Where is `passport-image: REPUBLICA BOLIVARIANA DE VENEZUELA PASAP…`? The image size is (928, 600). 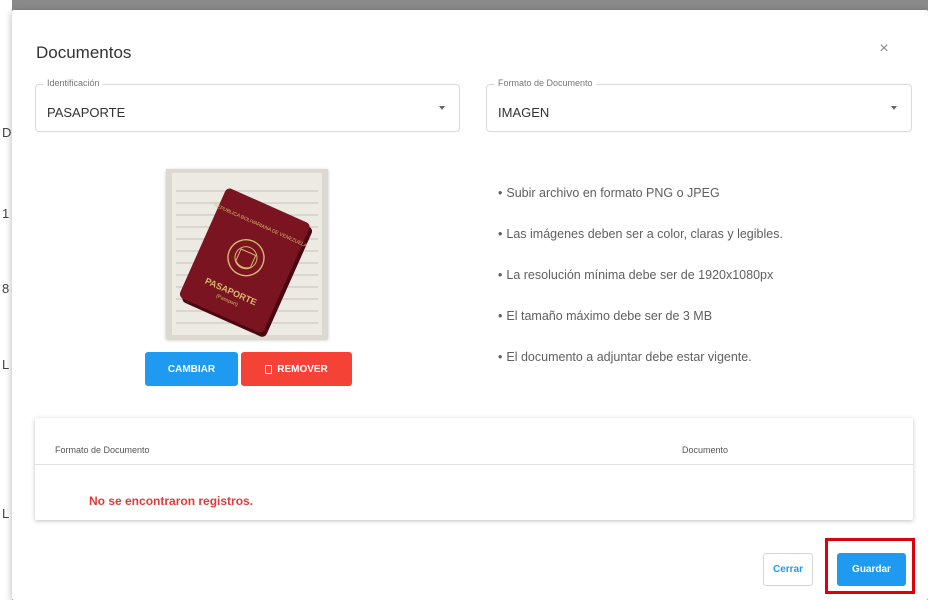 passport-image: REPUBLICA BOLIVARIANA DE VENEZUELA PASAP… is located at coordinates (247, 254).